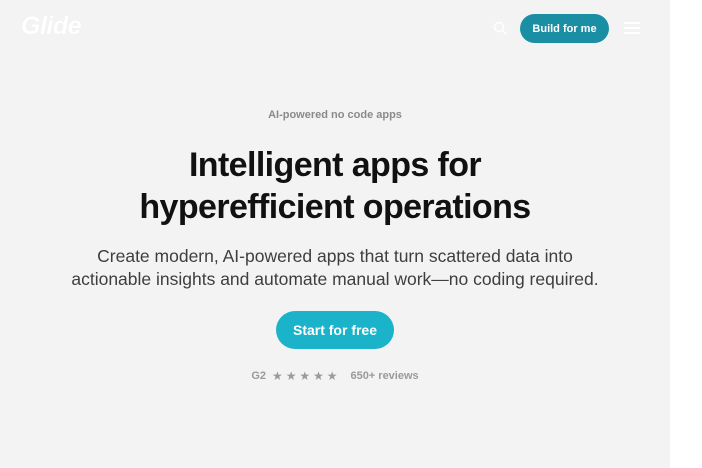  I want to click on hero-eyebrow: AI-powered no code apps, so click(335, 115).